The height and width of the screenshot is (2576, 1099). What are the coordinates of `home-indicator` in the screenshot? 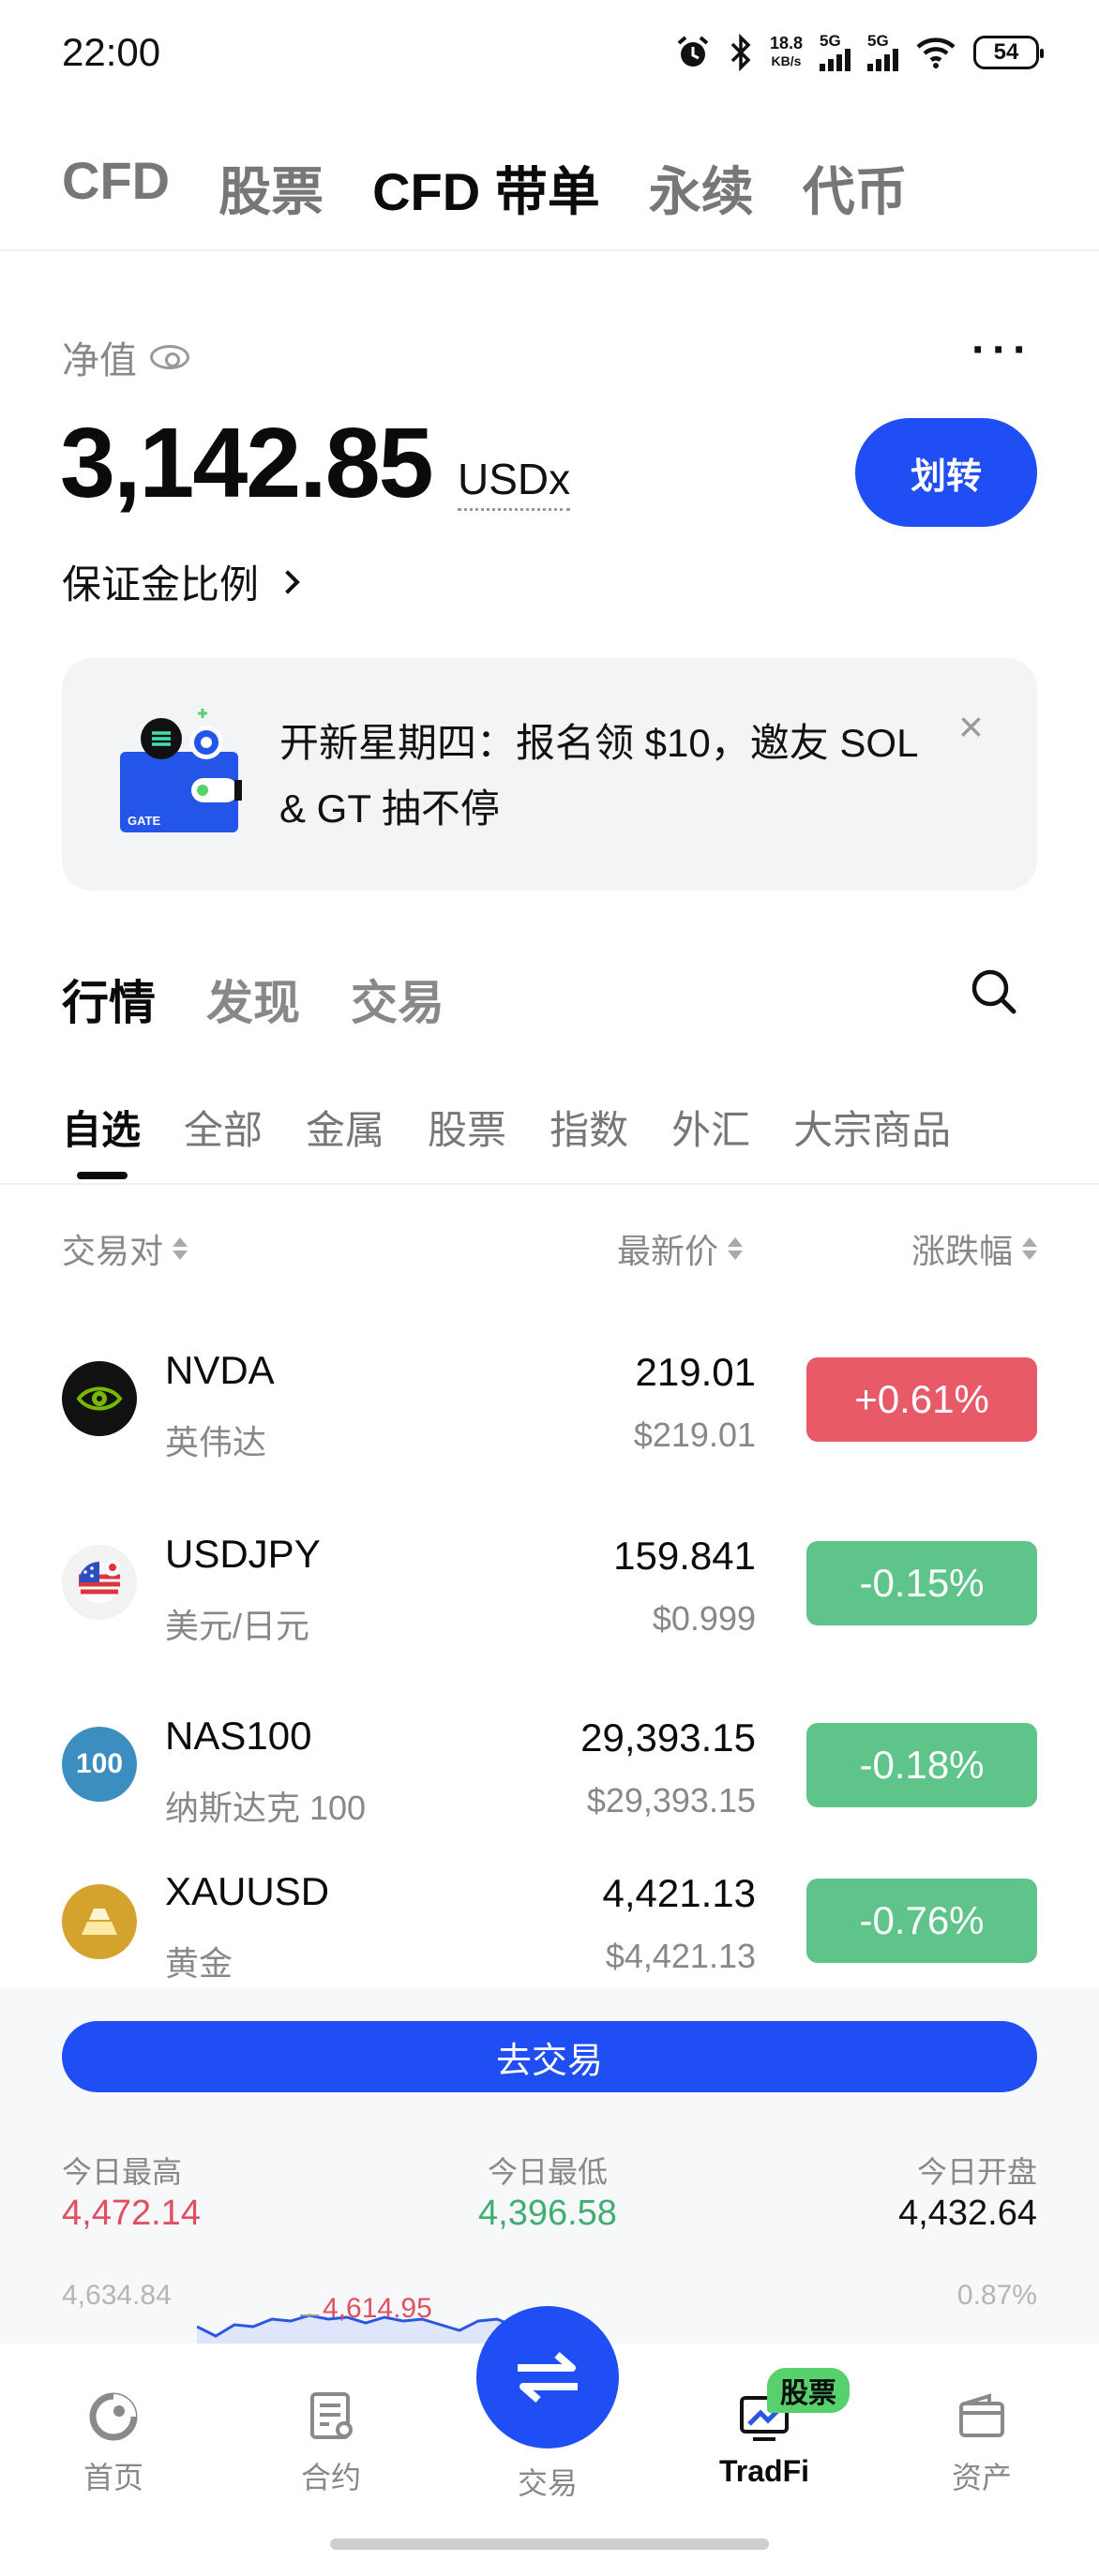 It's located at (549, 2545).